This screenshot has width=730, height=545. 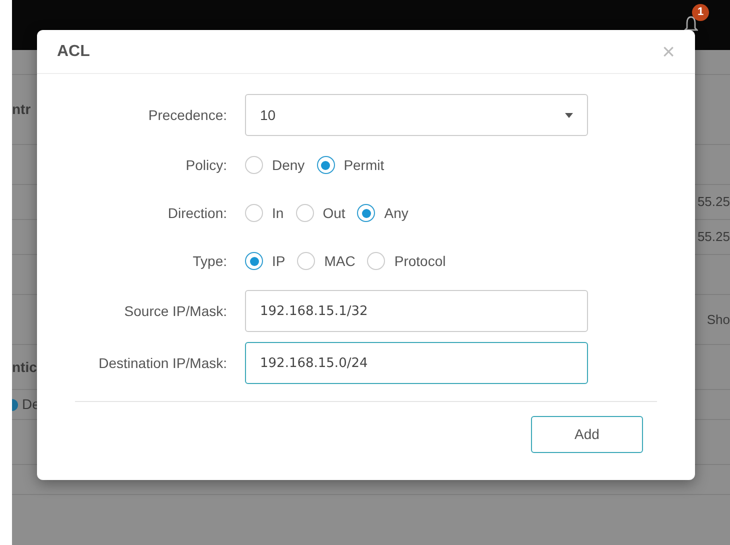 I want to click on field-label: Type:, so click(x=210, y=261).